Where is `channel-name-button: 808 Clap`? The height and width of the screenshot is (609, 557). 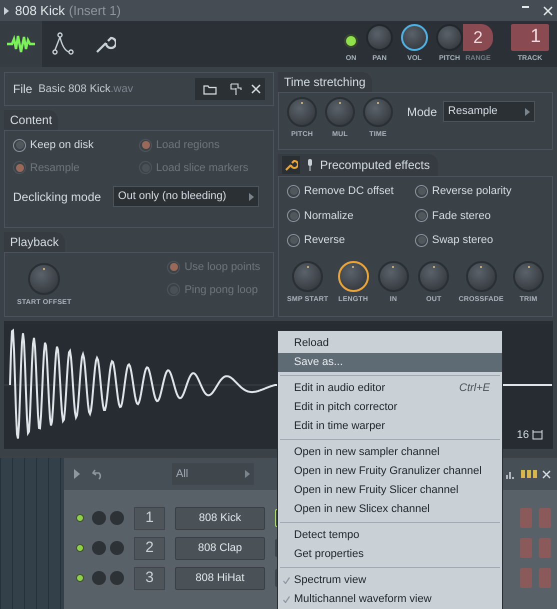
channel-name-button: 808 Clap is located at coordinates (220, 548).